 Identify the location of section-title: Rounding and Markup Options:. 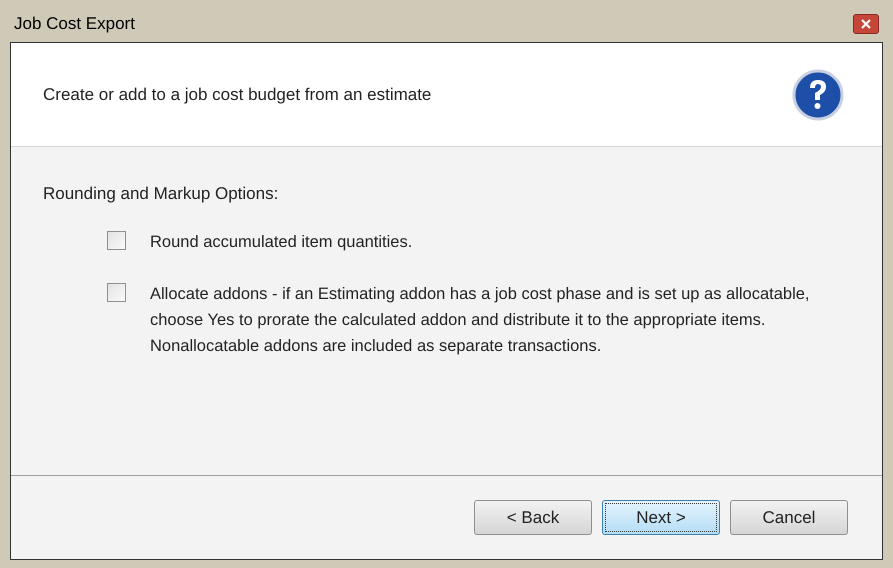
(161, 194).